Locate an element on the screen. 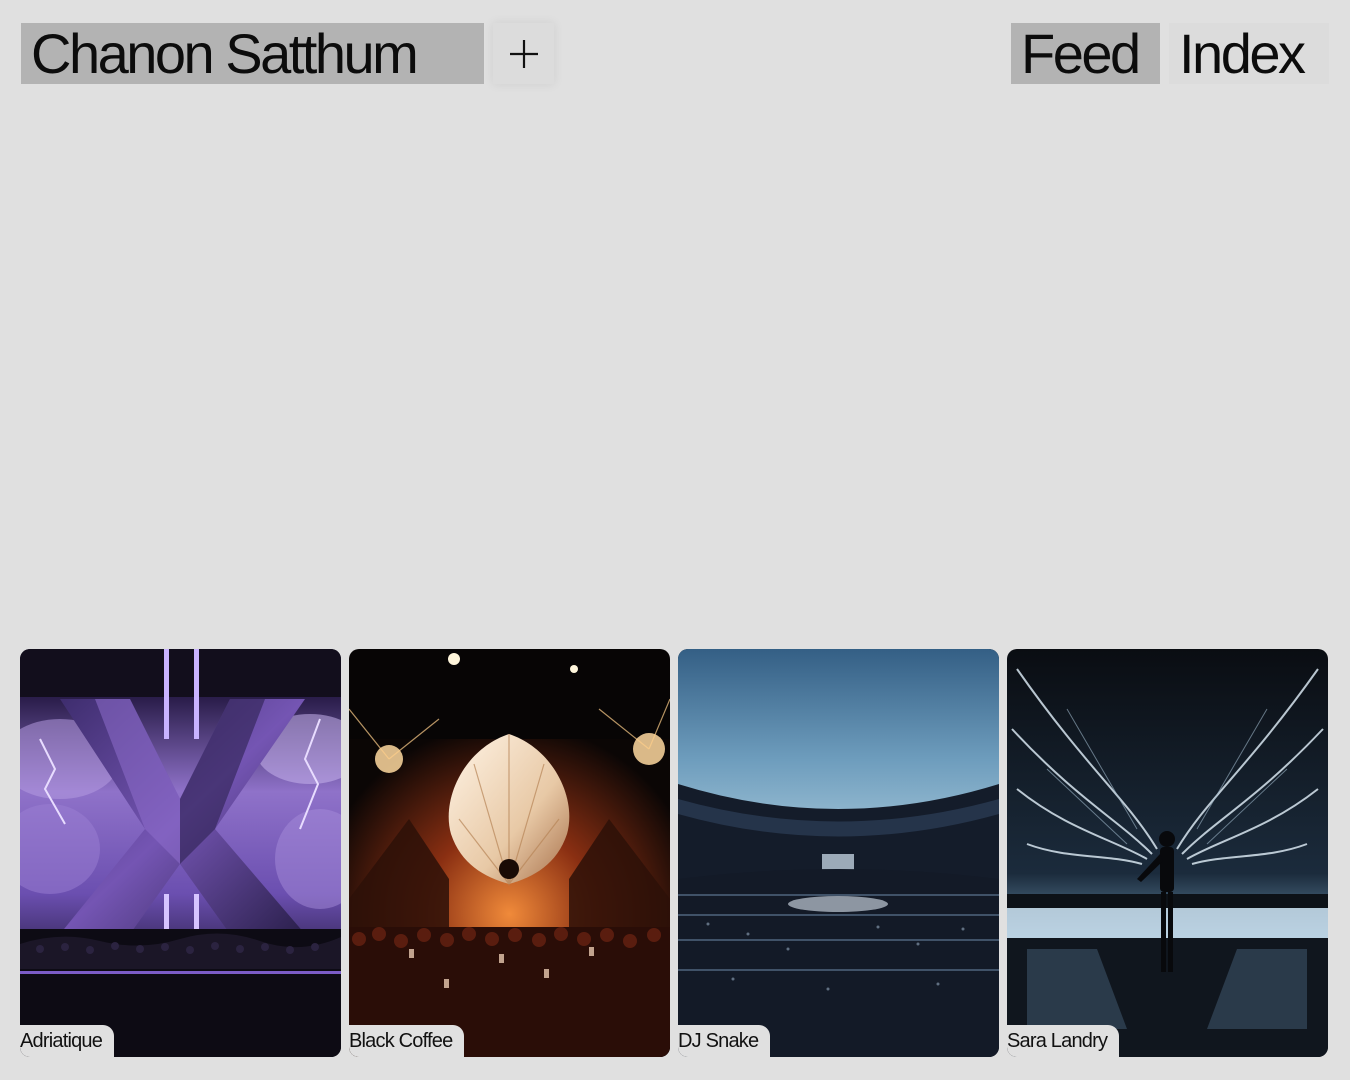 The image size is (1350, 1080). plus-icon is located at coordinates (523, 53).